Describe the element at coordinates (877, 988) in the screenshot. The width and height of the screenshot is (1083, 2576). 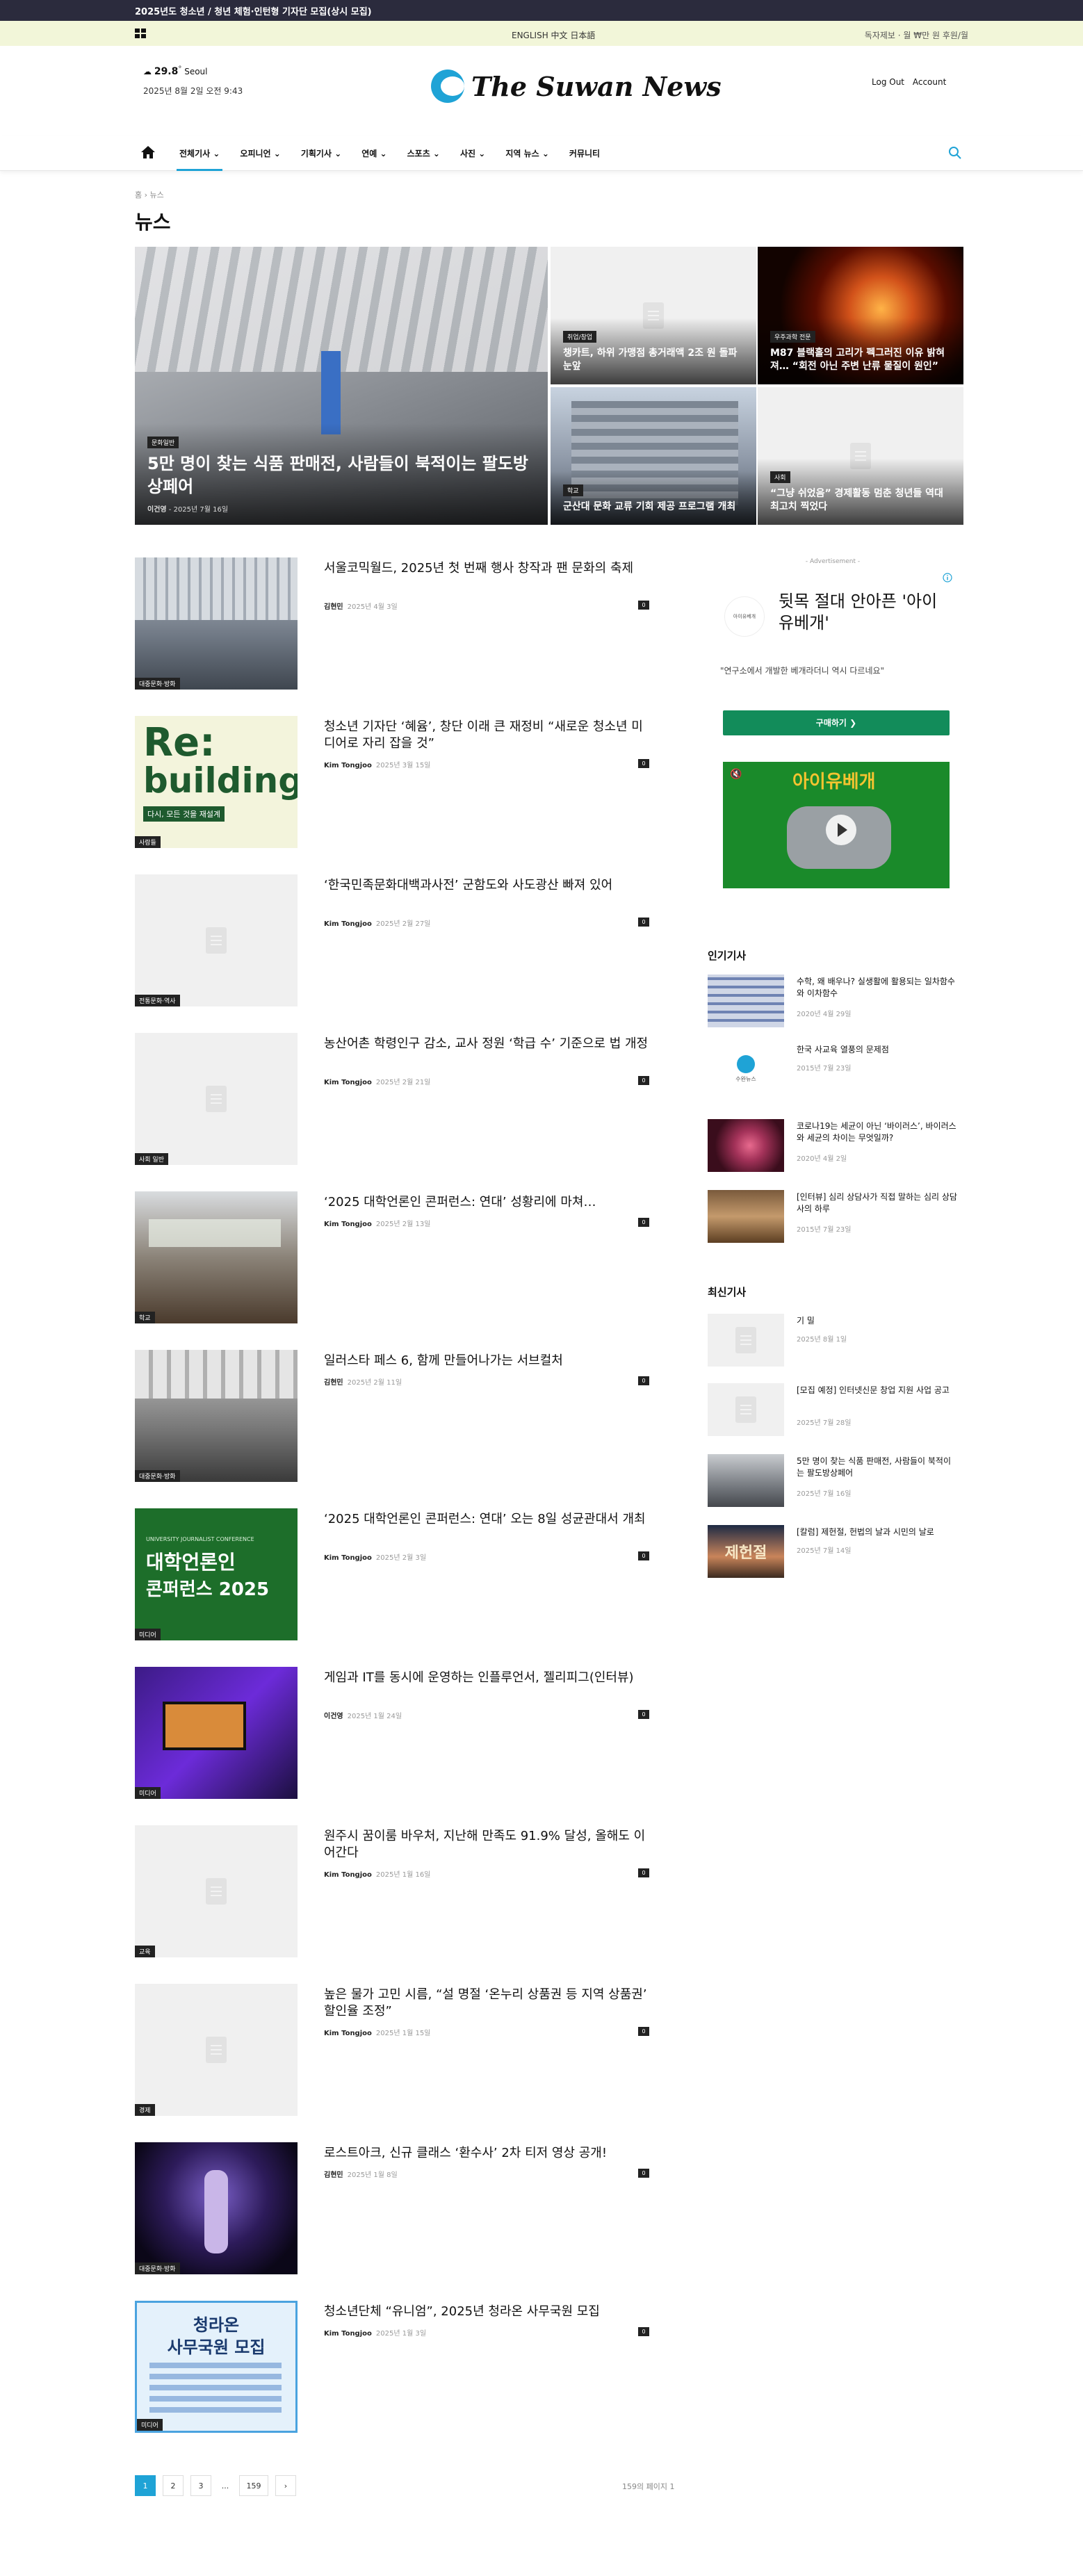
I see `popular-title: 수학, 왜 배우나? 실생활에 활용되는 일차함수와 이차함수` at that location.